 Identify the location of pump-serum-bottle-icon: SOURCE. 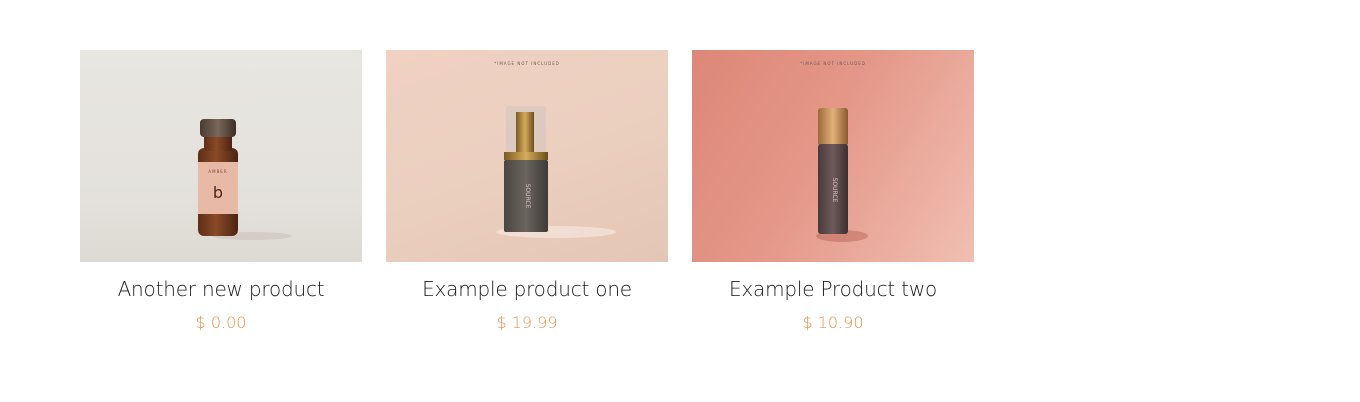
(556, 172).